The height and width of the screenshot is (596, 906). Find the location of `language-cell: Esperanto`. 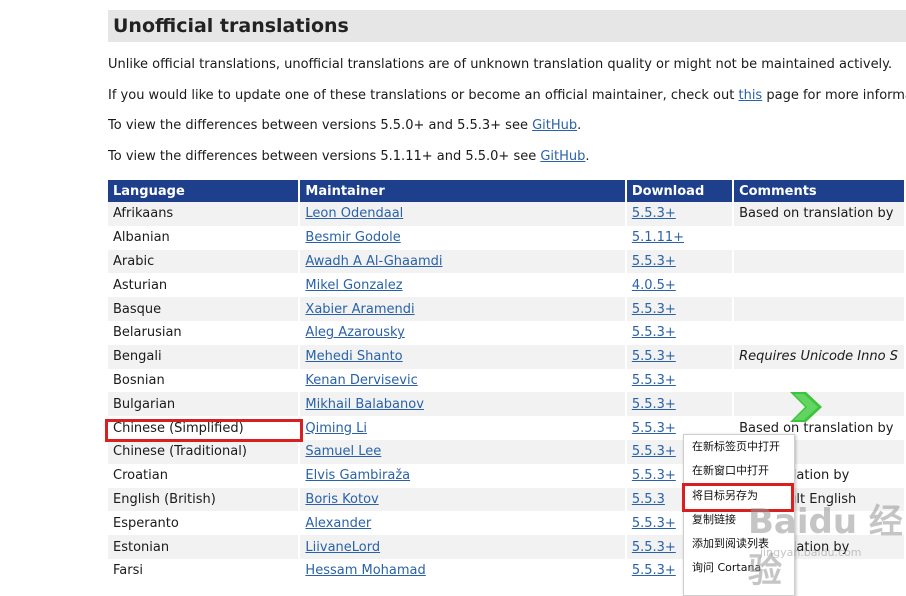

language-cell: Esperanto is located at coordinates (203, 523).